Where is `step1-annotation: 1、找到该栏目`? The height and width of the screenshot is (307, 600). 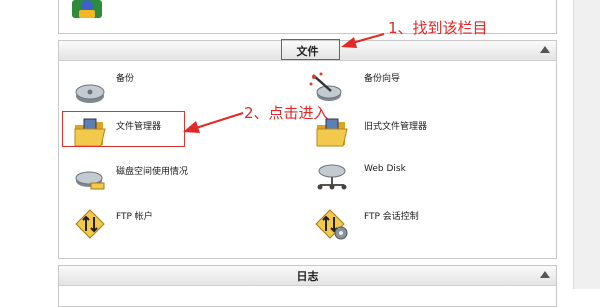
step1-annotation: 1、找到该栏目 is located at coordinates (438, 28).